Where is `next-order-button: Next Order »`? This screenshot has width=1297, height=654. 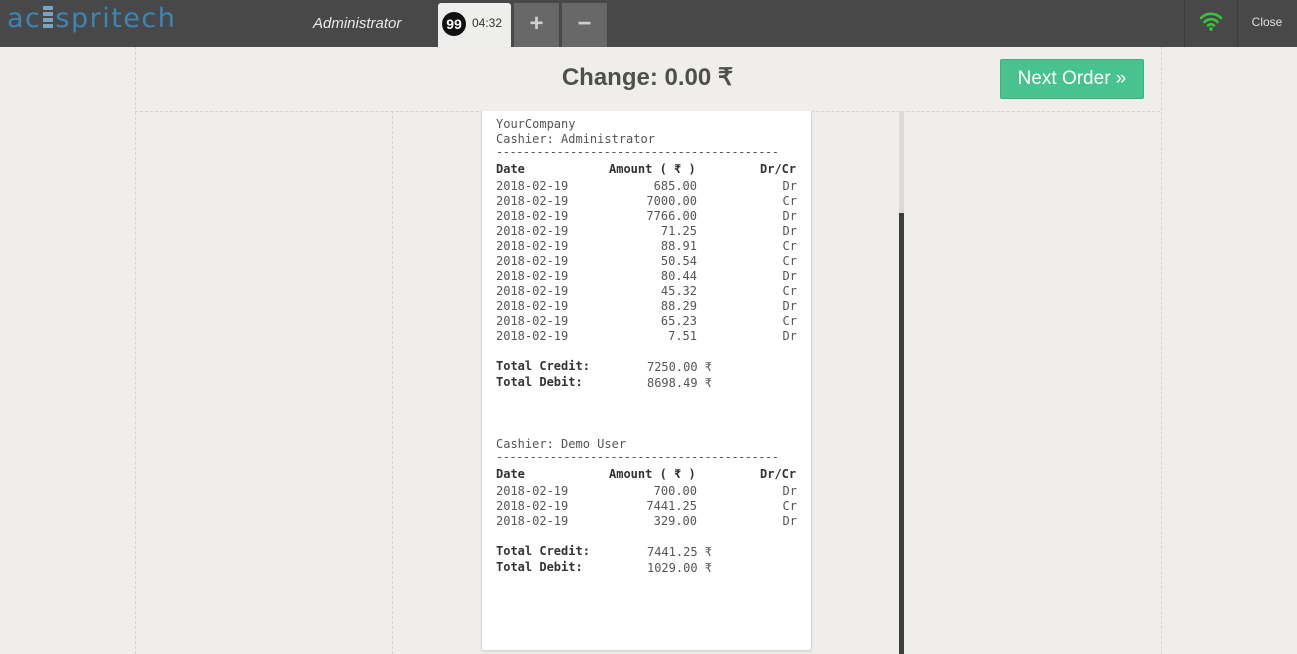
next-order-button: Next Order » is located at coordinates (1072, 79).